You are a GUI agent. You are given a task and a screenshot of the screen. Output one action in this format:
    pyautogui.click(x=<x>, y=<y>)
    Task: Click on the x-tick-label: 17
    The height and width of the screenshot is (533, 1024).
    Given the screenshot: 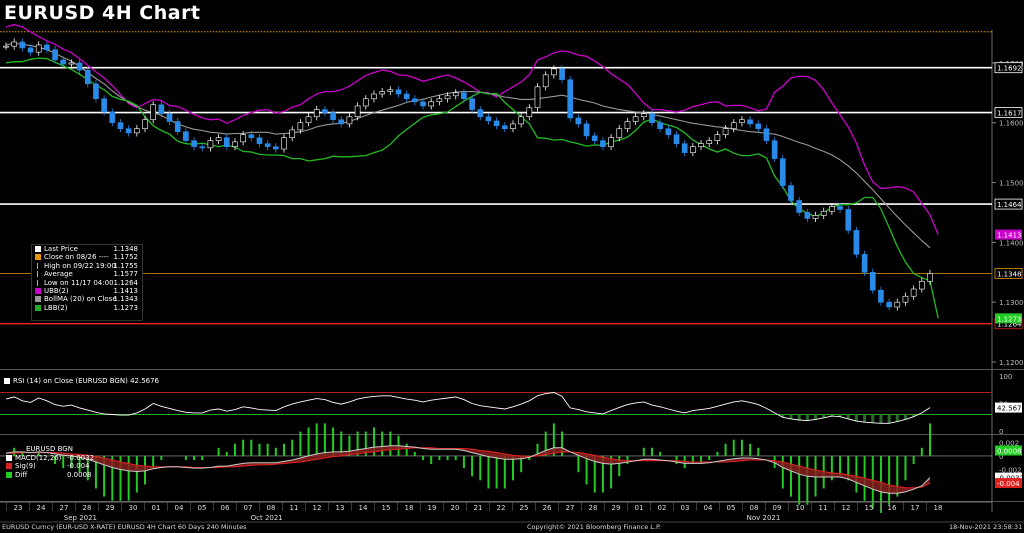 What is the action you would take?
    pyautogui.click(x=915, y=508)
    